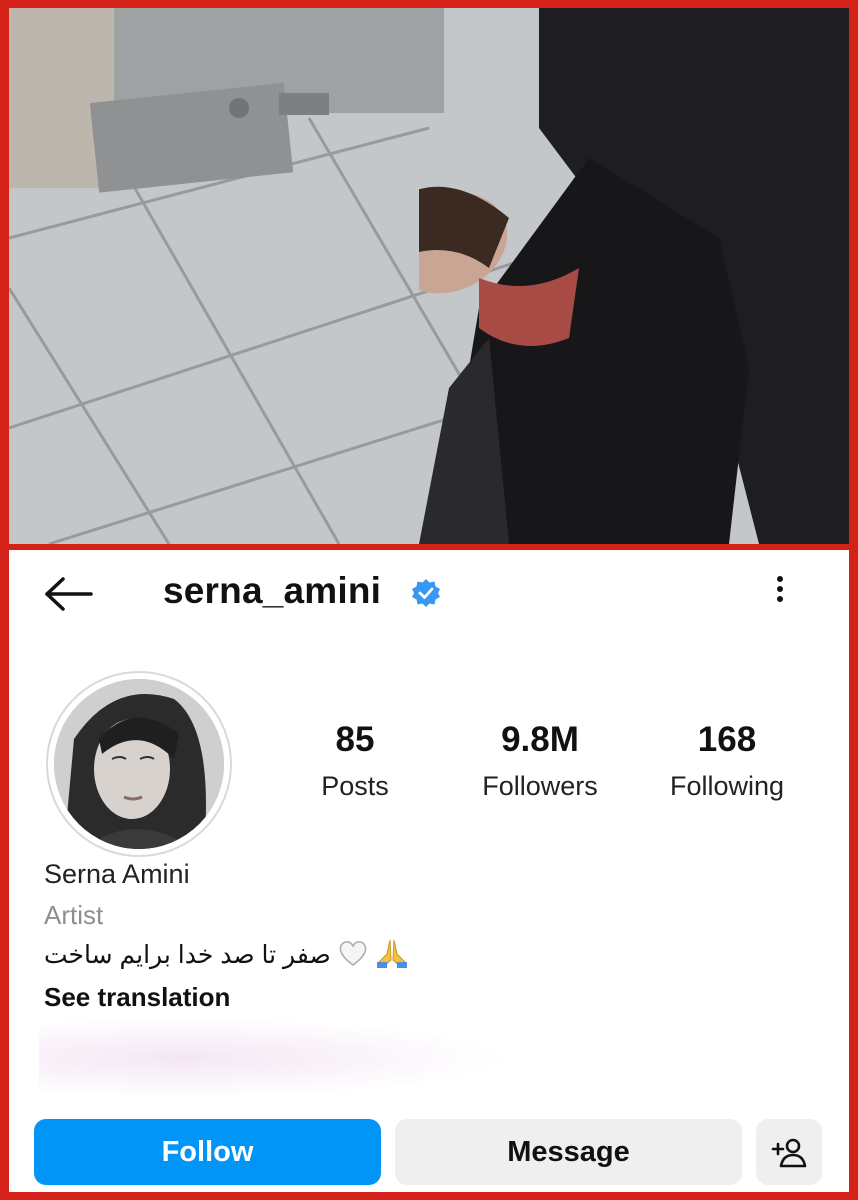 This screenshot has height=1200, width=858. What do you see at coordinates (426, 593) in the screenshot?
I see `verified-badge-icon` at bounding box center [426, 593].